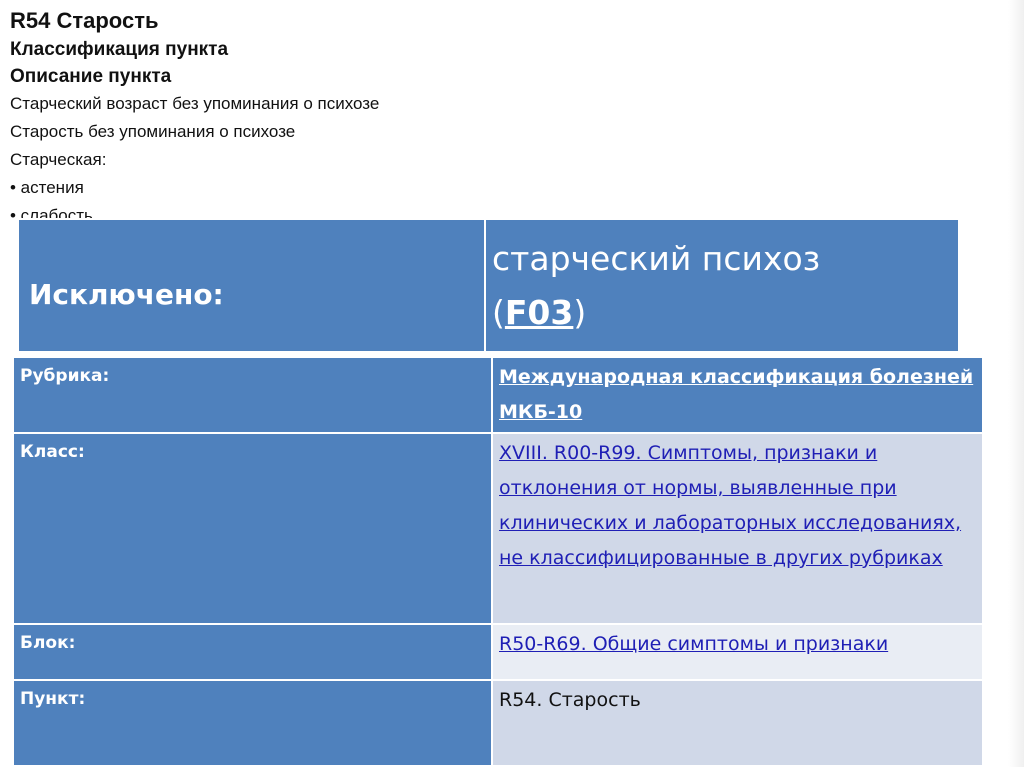 This screenshot has width=1024, height=767. Describe the element at coordinates (252, 723) in the screenshot. I see `row-key-item: Пункт:` at that location.